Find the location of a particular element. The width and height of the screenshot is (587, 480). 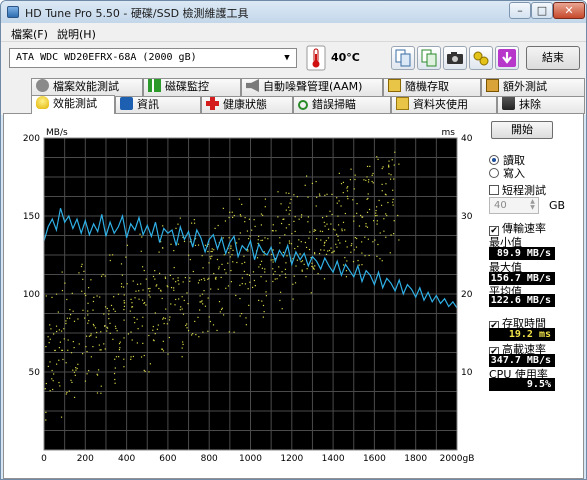

burst-rate-checkbox: ✔ 高載速率 is located at coordinates (517, 349).